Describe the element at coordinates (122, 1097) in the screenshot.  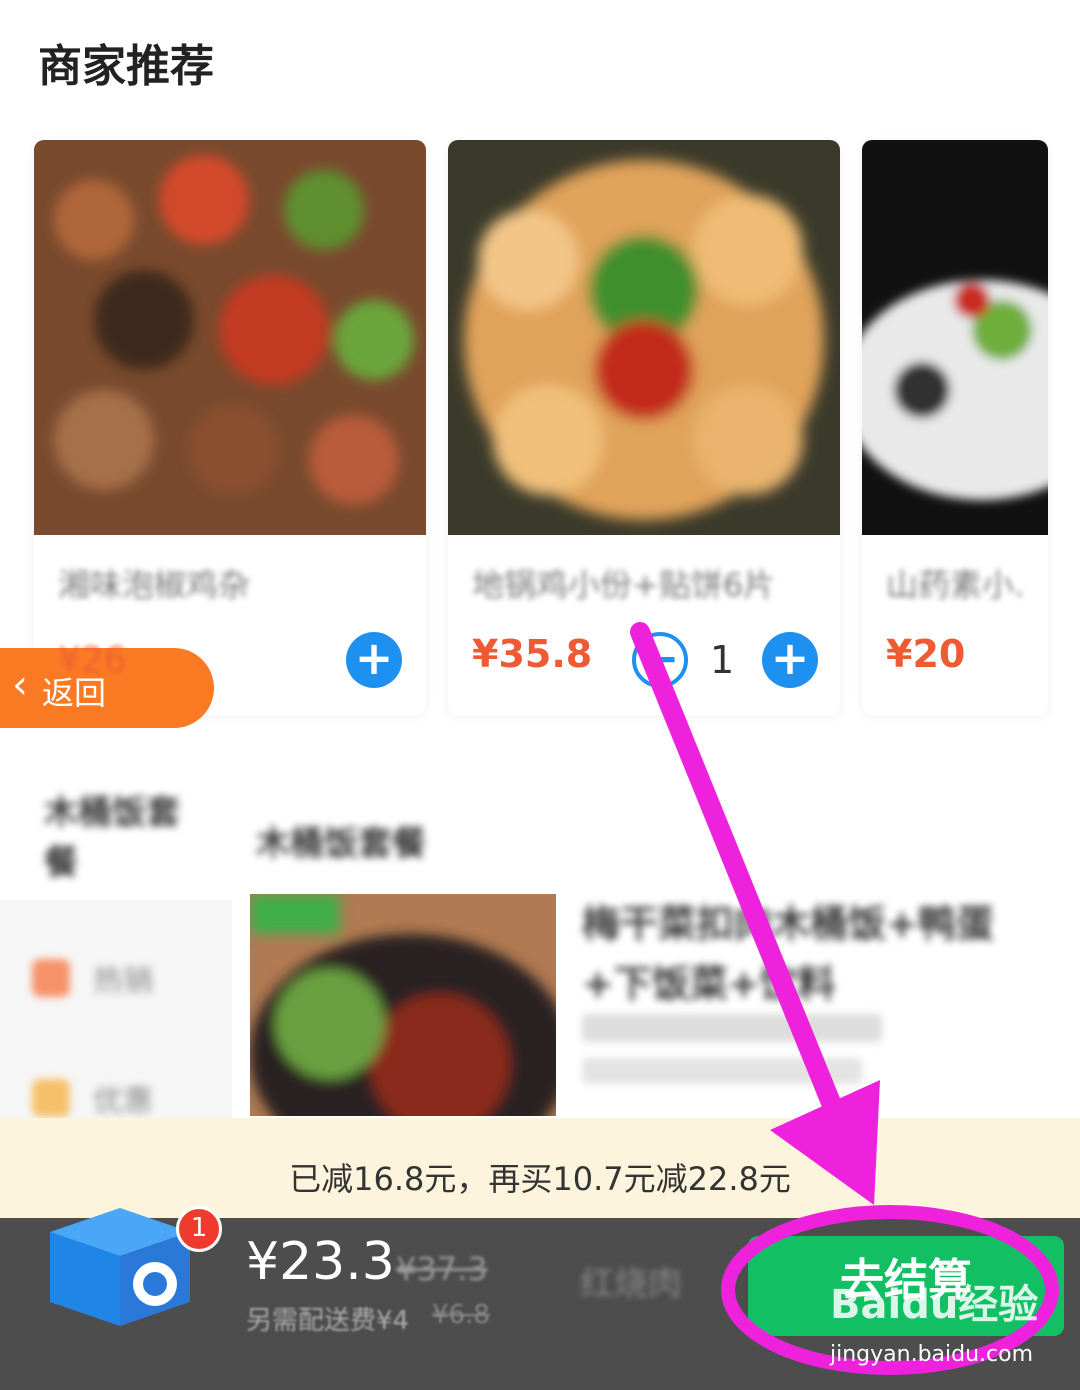
I see `sidebar-item-discount: 优惠` at that location.